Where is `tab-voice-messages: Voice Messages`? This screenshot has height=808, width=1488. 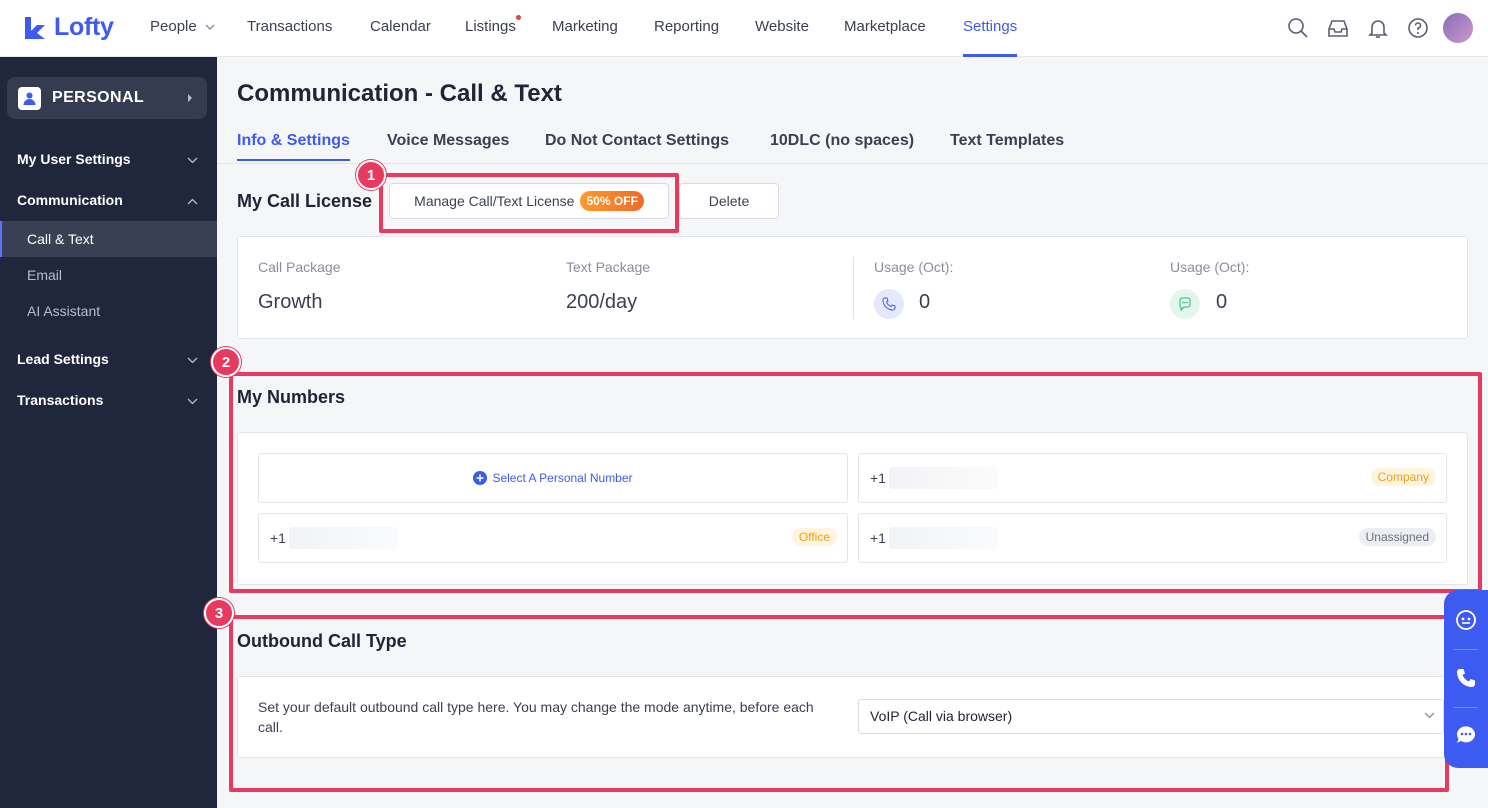
tab-voice-messages: Voice Messages is located at coordinates (448, 141).